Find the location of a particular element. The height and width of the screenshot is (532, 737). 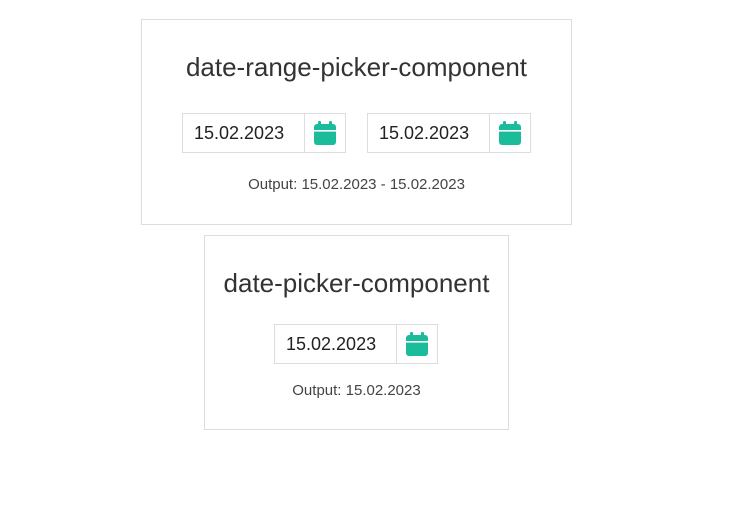

range-end-calendar-button is located at coordinates (510, 133).